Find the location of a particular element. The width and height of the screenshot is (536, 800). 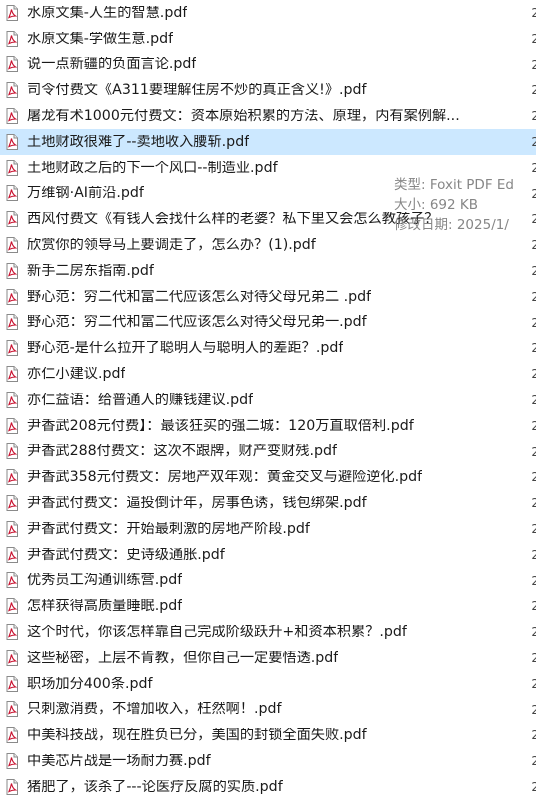

file-name: 亦仁益语：给普通人的赚钱建议.pdf is located at coordinates (140, 399).